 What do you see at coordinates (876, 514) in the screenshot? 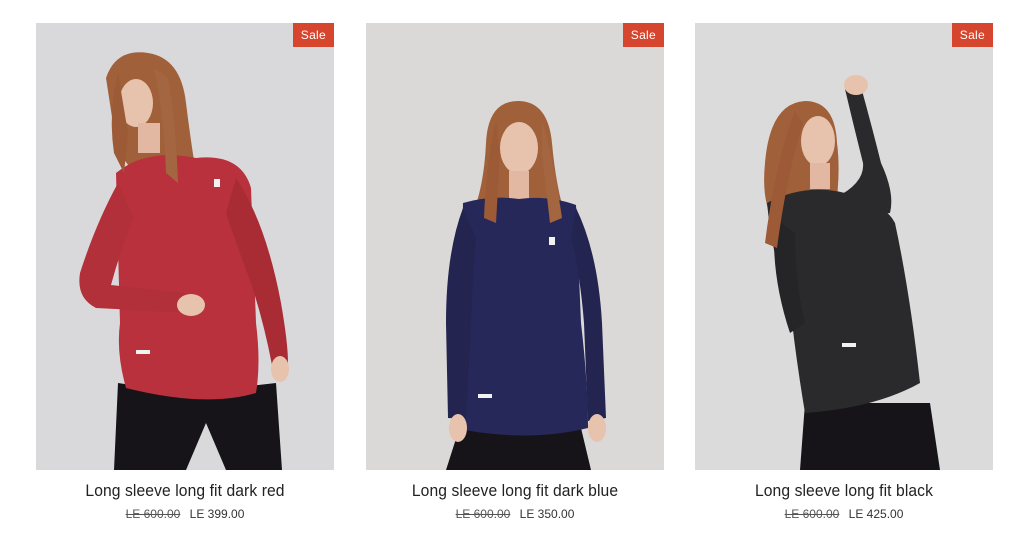
I see `sale-price: LE 425.00` at bounding box center [876, 514].